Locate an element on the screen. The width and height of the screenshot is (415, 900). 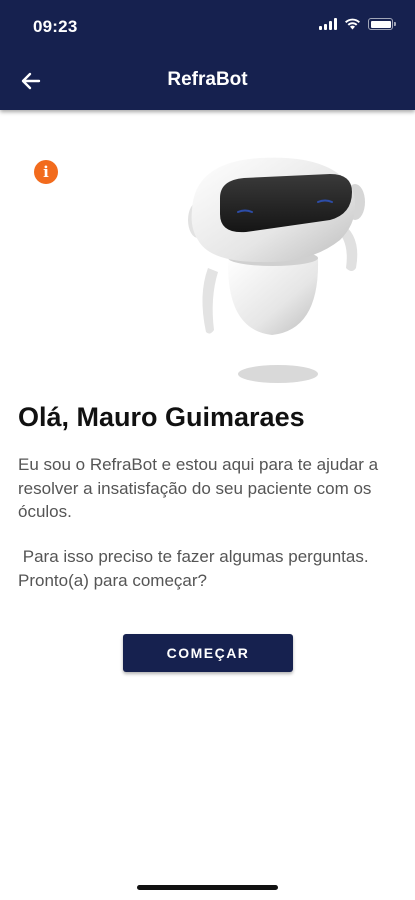
wifi-icon is located at coordinates (352, 24).